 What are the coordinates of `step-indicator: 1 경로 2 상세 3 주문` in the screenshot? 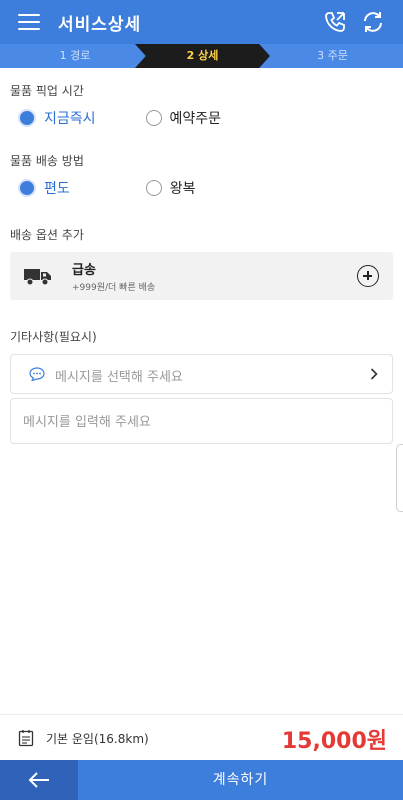 It's located at (201, 56).